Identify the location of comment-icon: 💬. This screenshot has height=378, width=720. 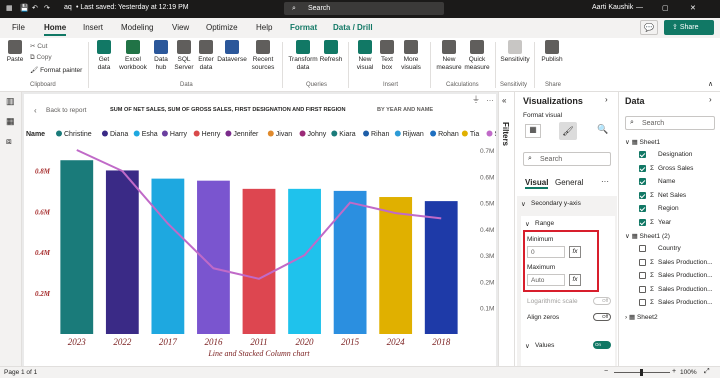
(649, 27).